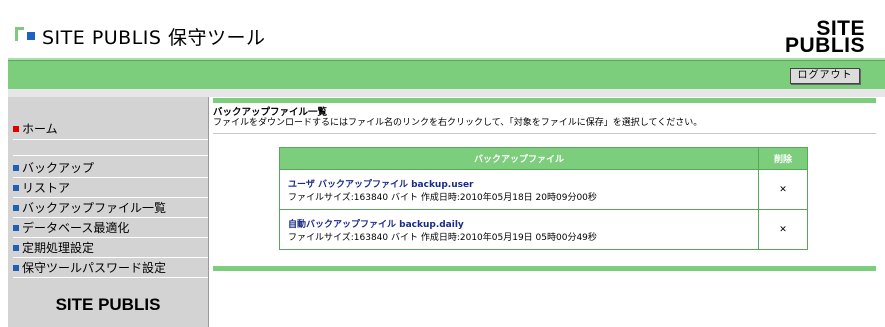 The width and height of the screenshot is (885, 327). Describe the element at coordinates (154, 38) in the screenshot. I see `app-title: SITE PUBLIS 保守ツール` at that location.